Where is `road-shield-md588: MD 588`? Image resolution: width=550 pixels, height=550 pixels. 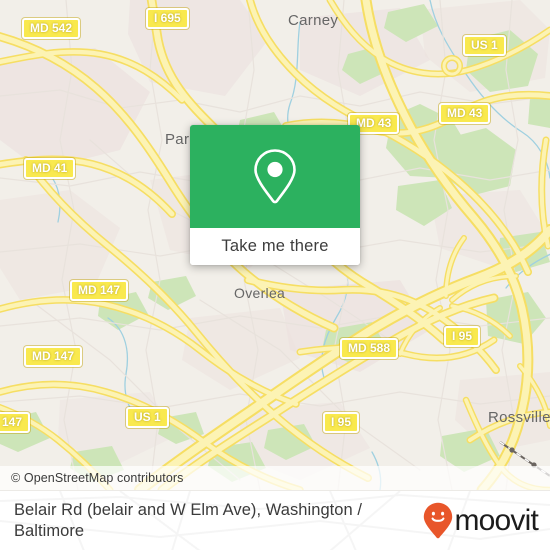 road-shield-md588: MD 588 is located at coordinates (369, 348).